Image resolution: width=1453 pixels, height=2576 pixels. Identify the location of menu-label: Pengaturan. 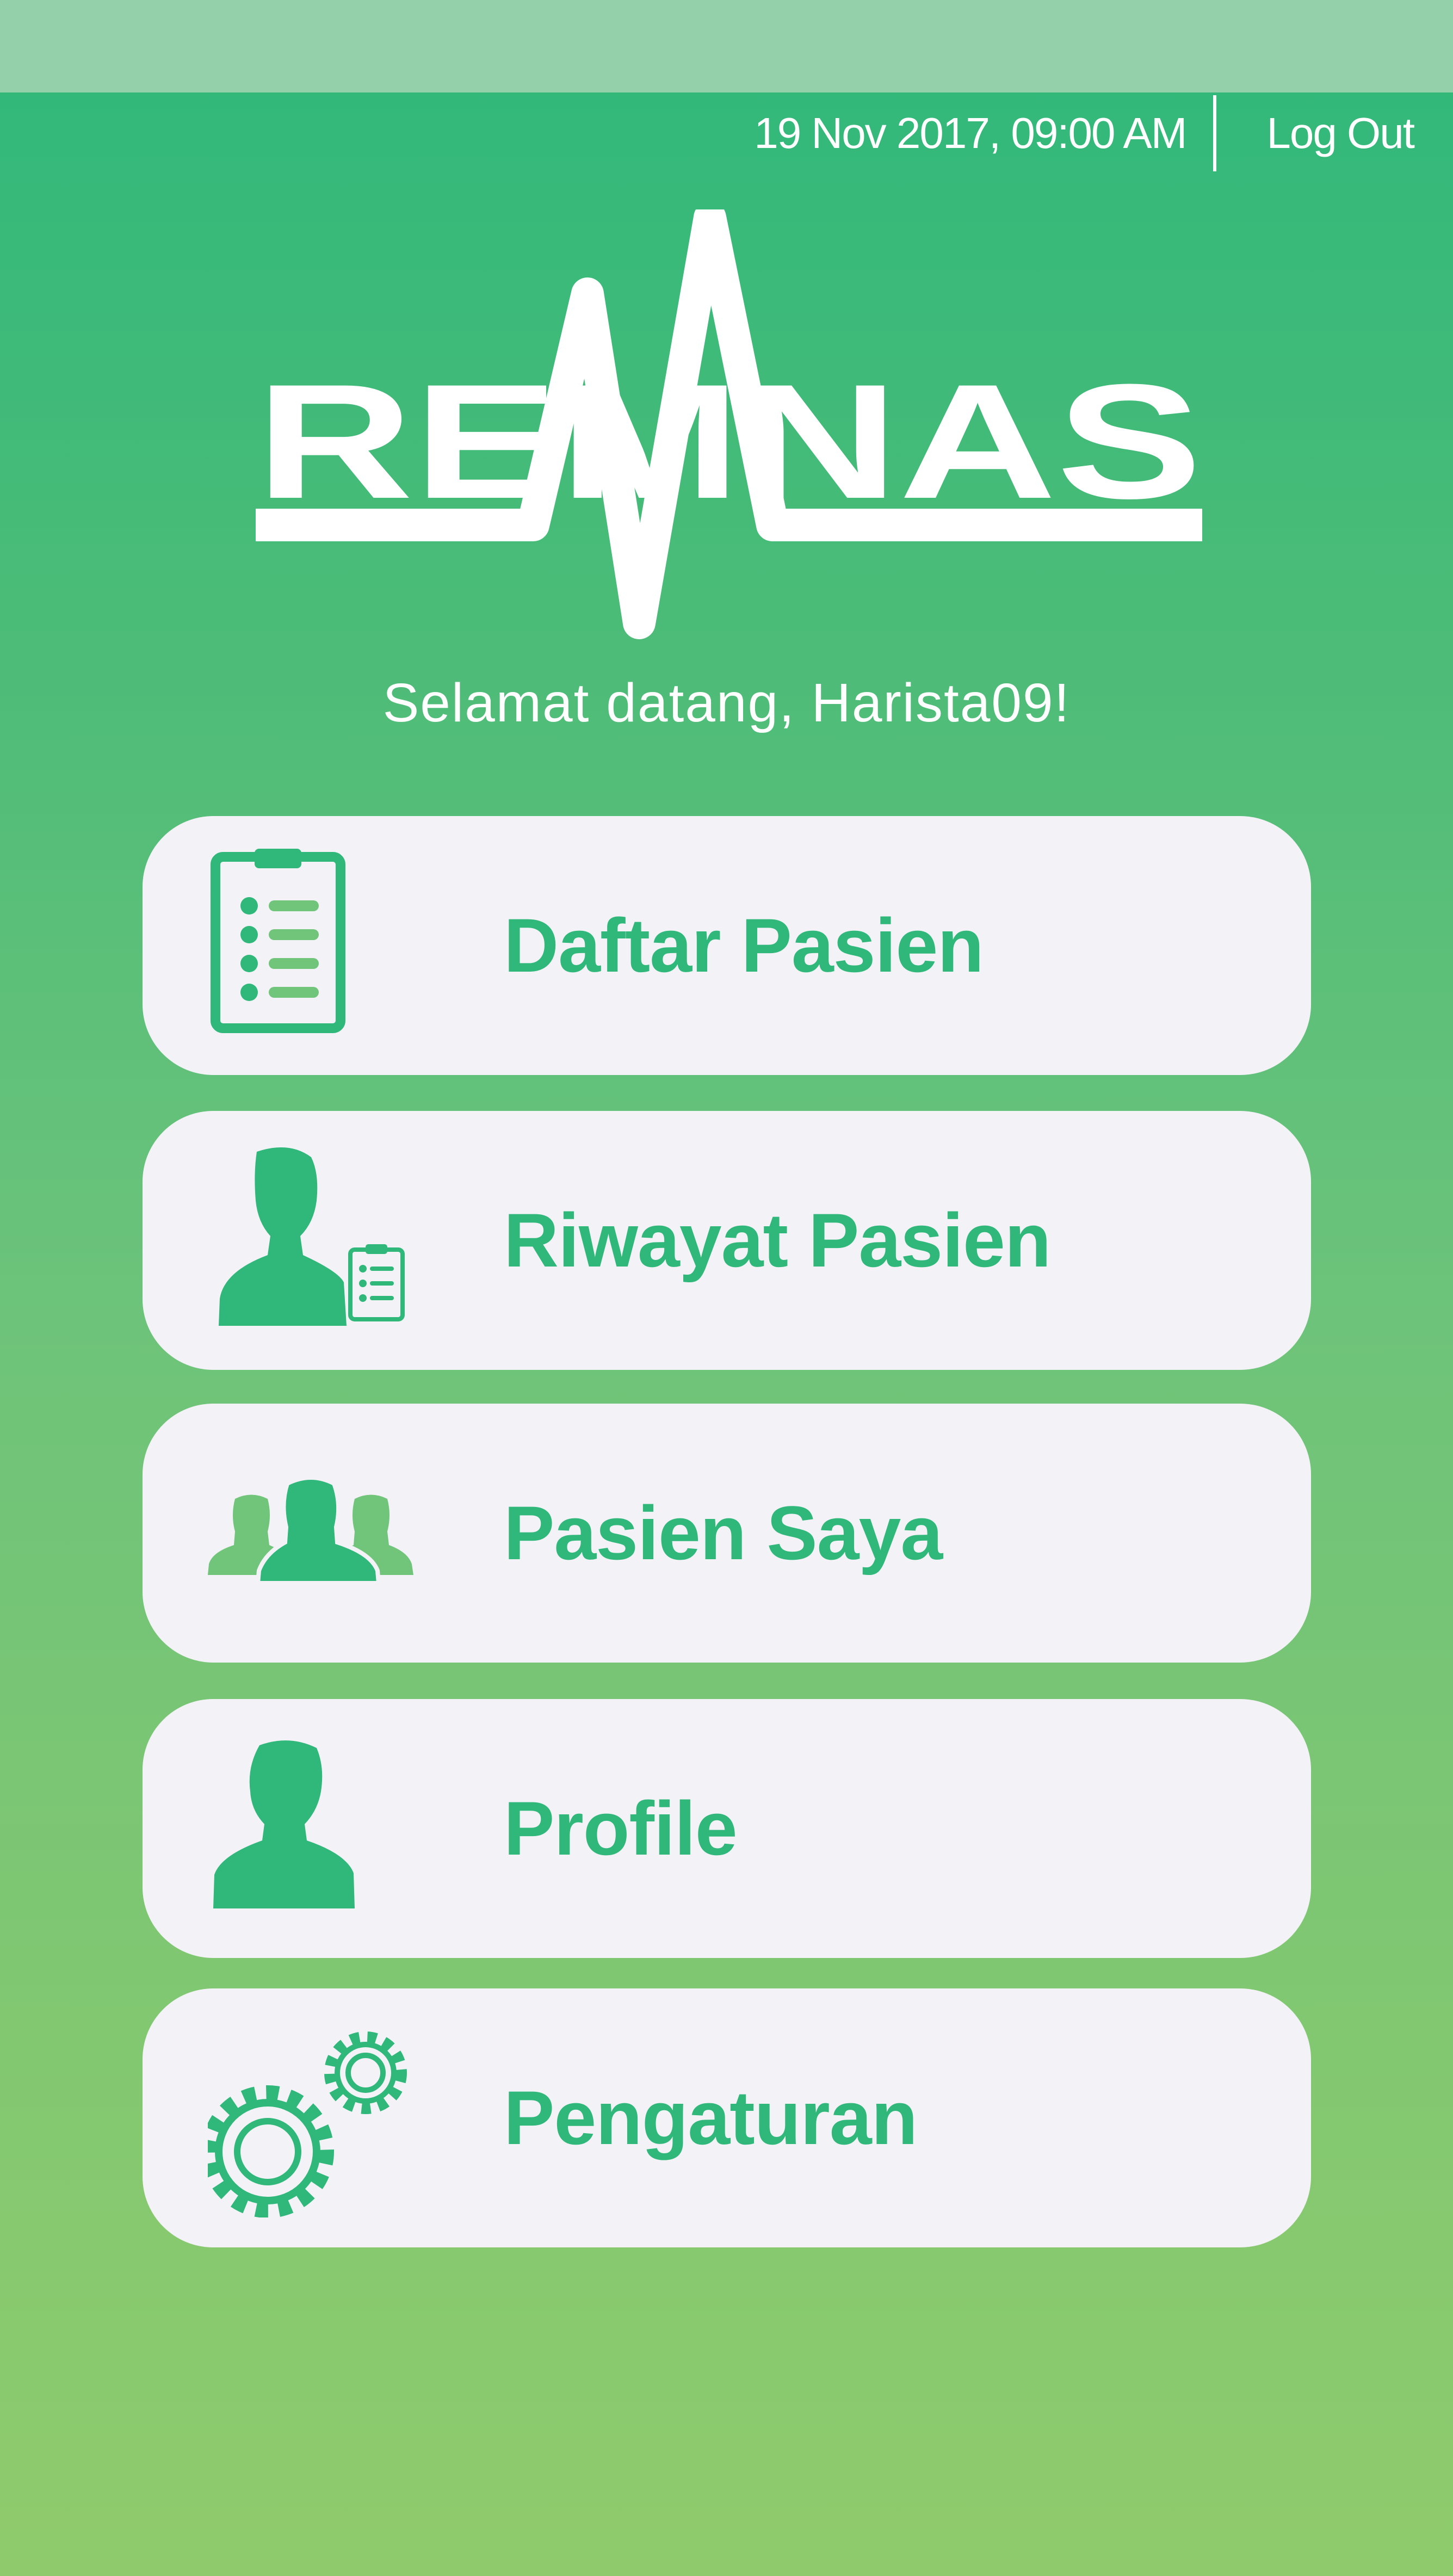
(711, 2117).